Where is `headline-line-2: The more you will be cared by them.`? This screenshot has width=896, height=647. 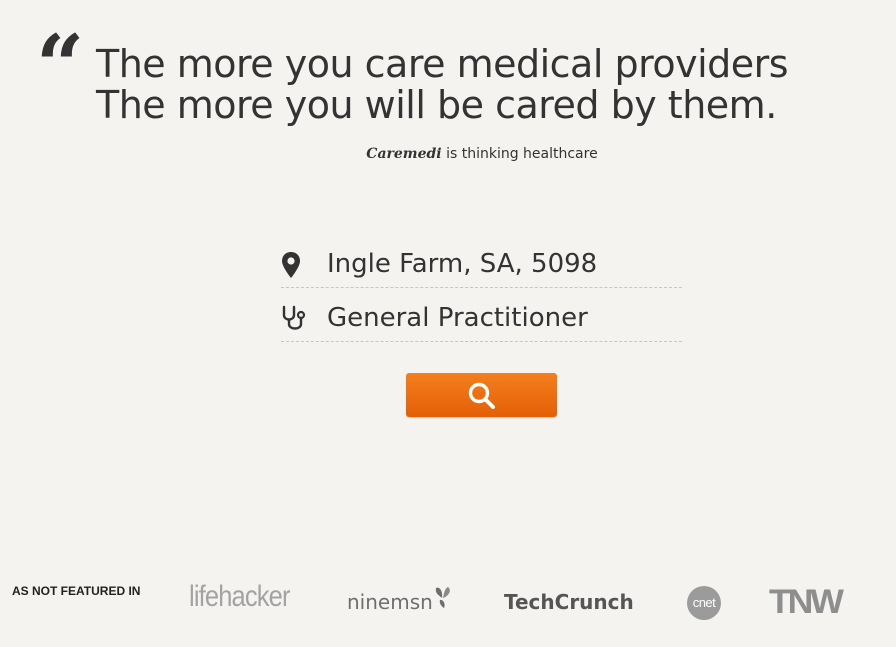 headline-line-2: The more you will be cared by them. is located at coordinates (436, 105).